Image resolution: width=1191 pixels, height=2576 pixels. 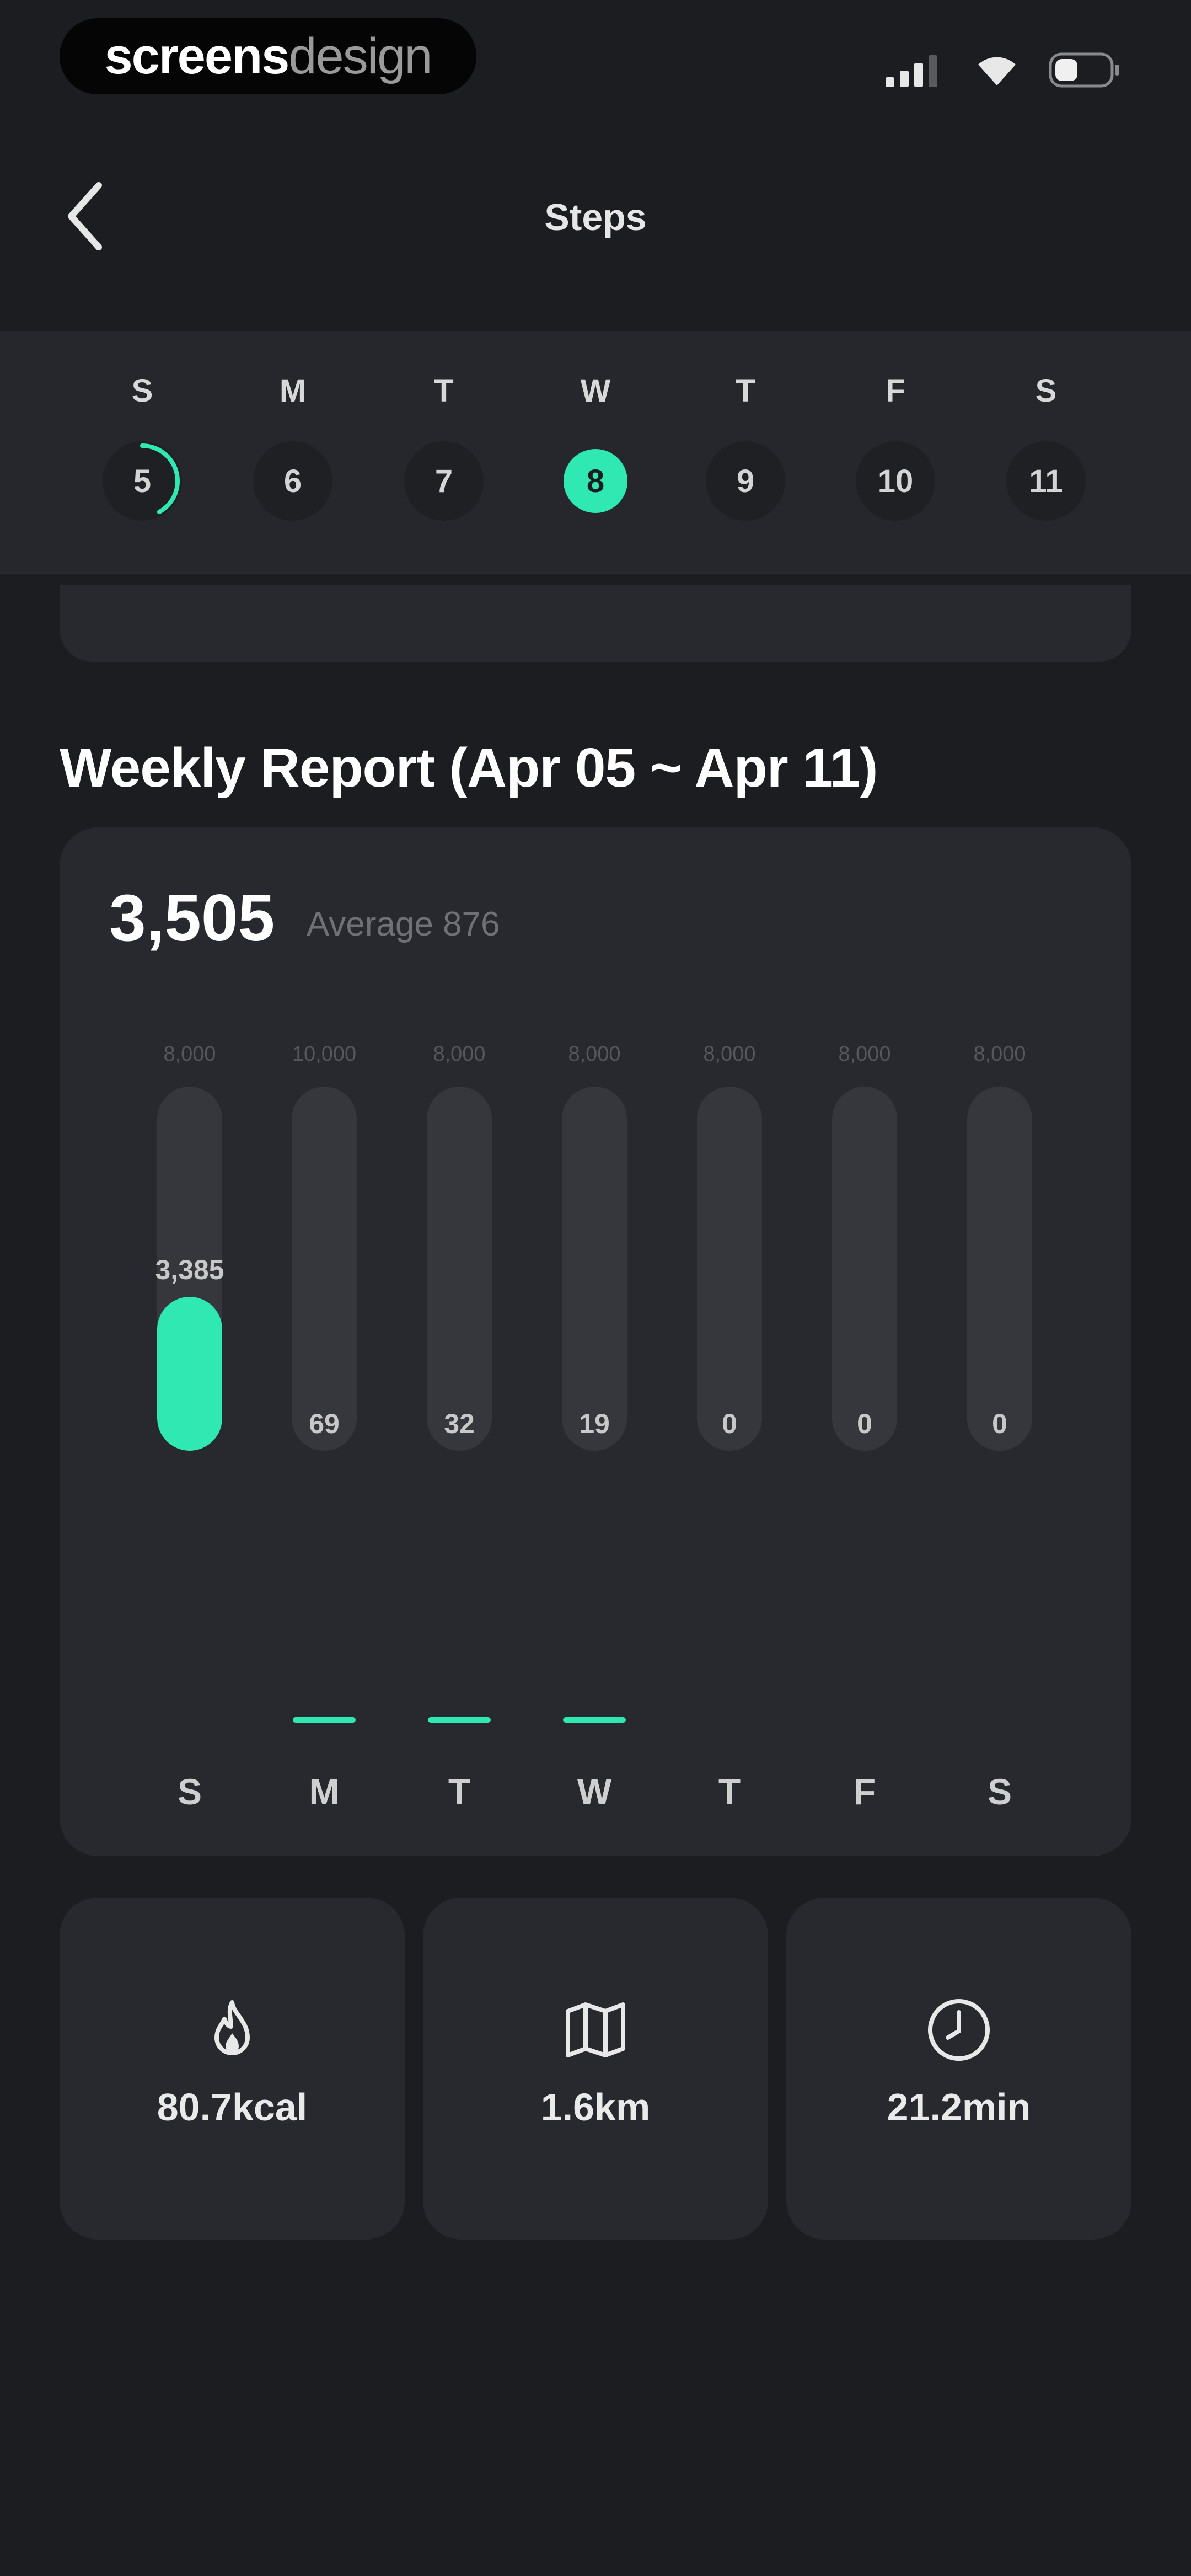 I want to click on week-day-5: F 10, so click(x=896, y=452).